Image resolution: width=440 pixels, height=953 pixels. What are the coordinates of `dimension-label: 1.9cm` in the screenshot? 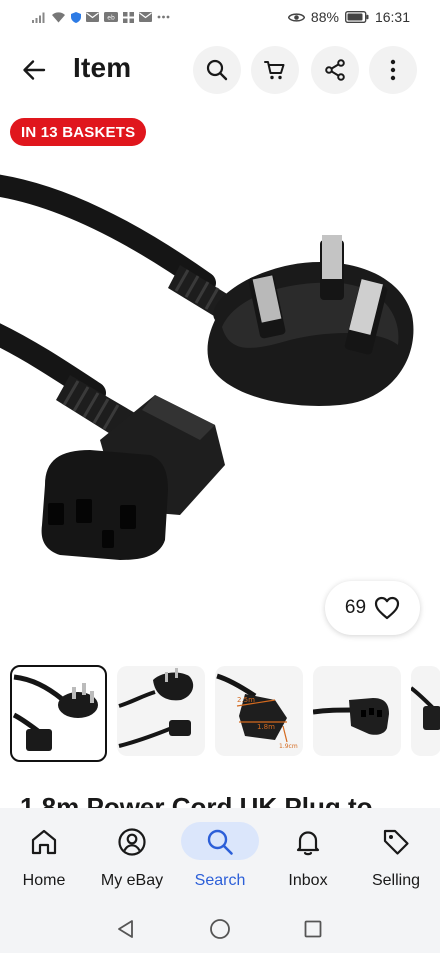 It's located at (288, 746).